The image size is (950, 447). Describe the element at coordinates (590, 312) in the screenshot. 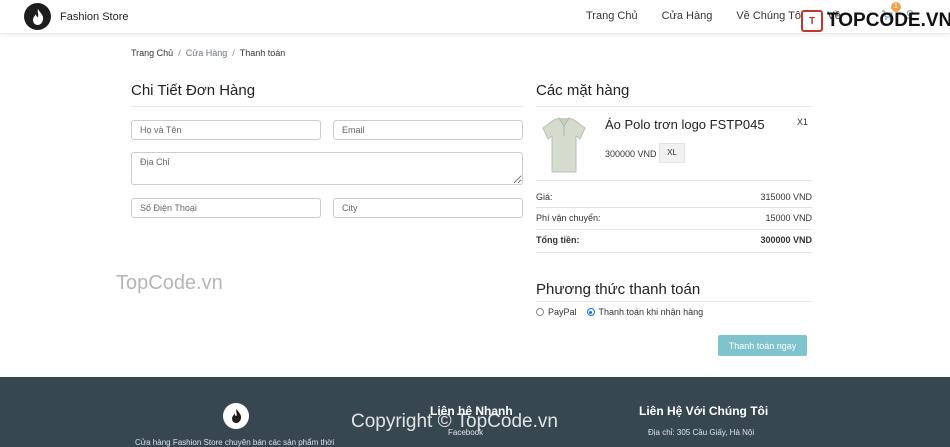

I see `cod-radio` at that location.